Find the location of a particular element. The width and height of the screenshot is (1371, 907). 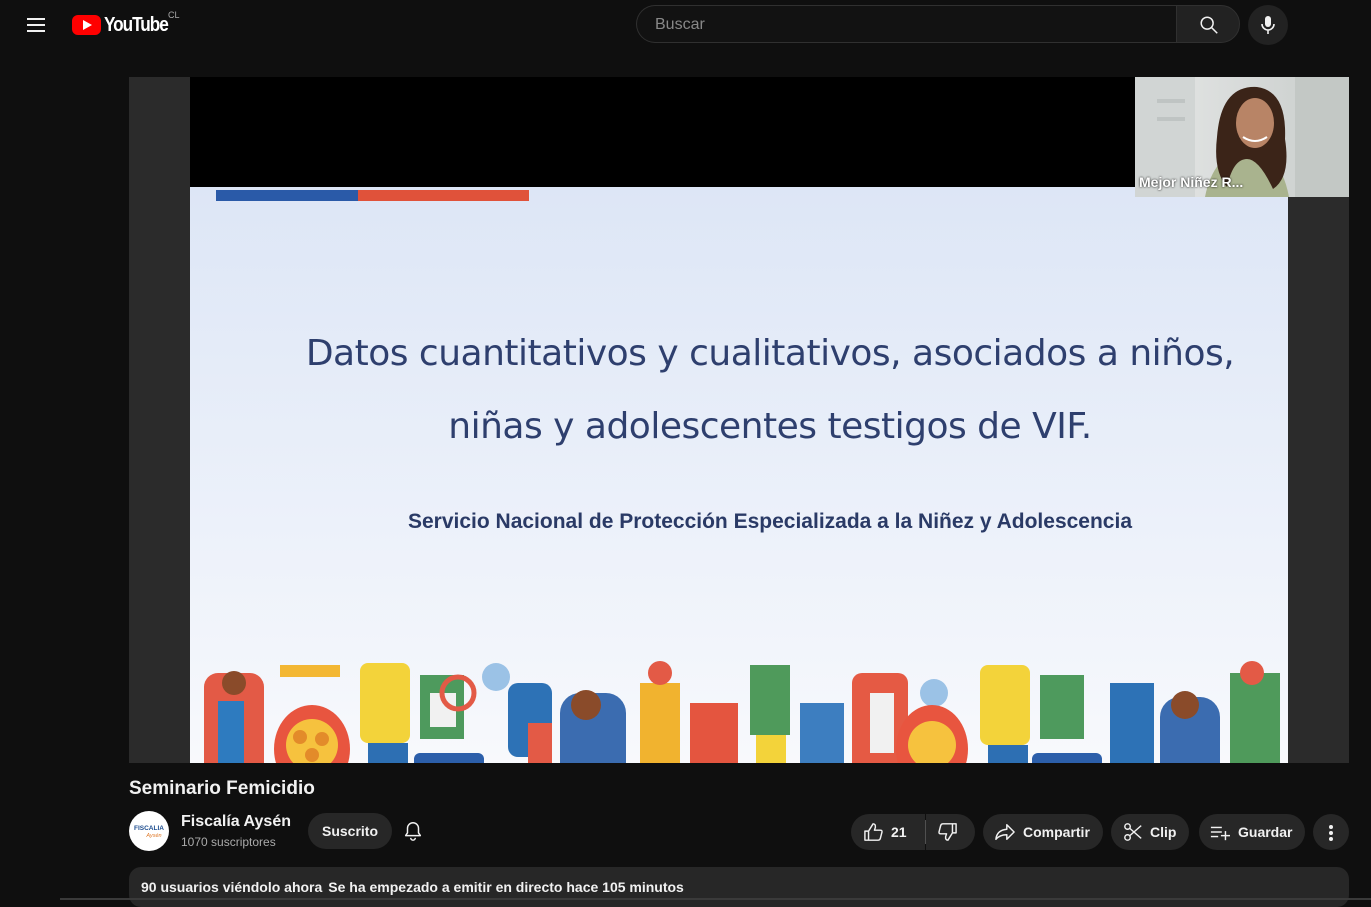

fiscalia-logo-icon: FISCALIA Aysén is located at coordinates (149, 831).